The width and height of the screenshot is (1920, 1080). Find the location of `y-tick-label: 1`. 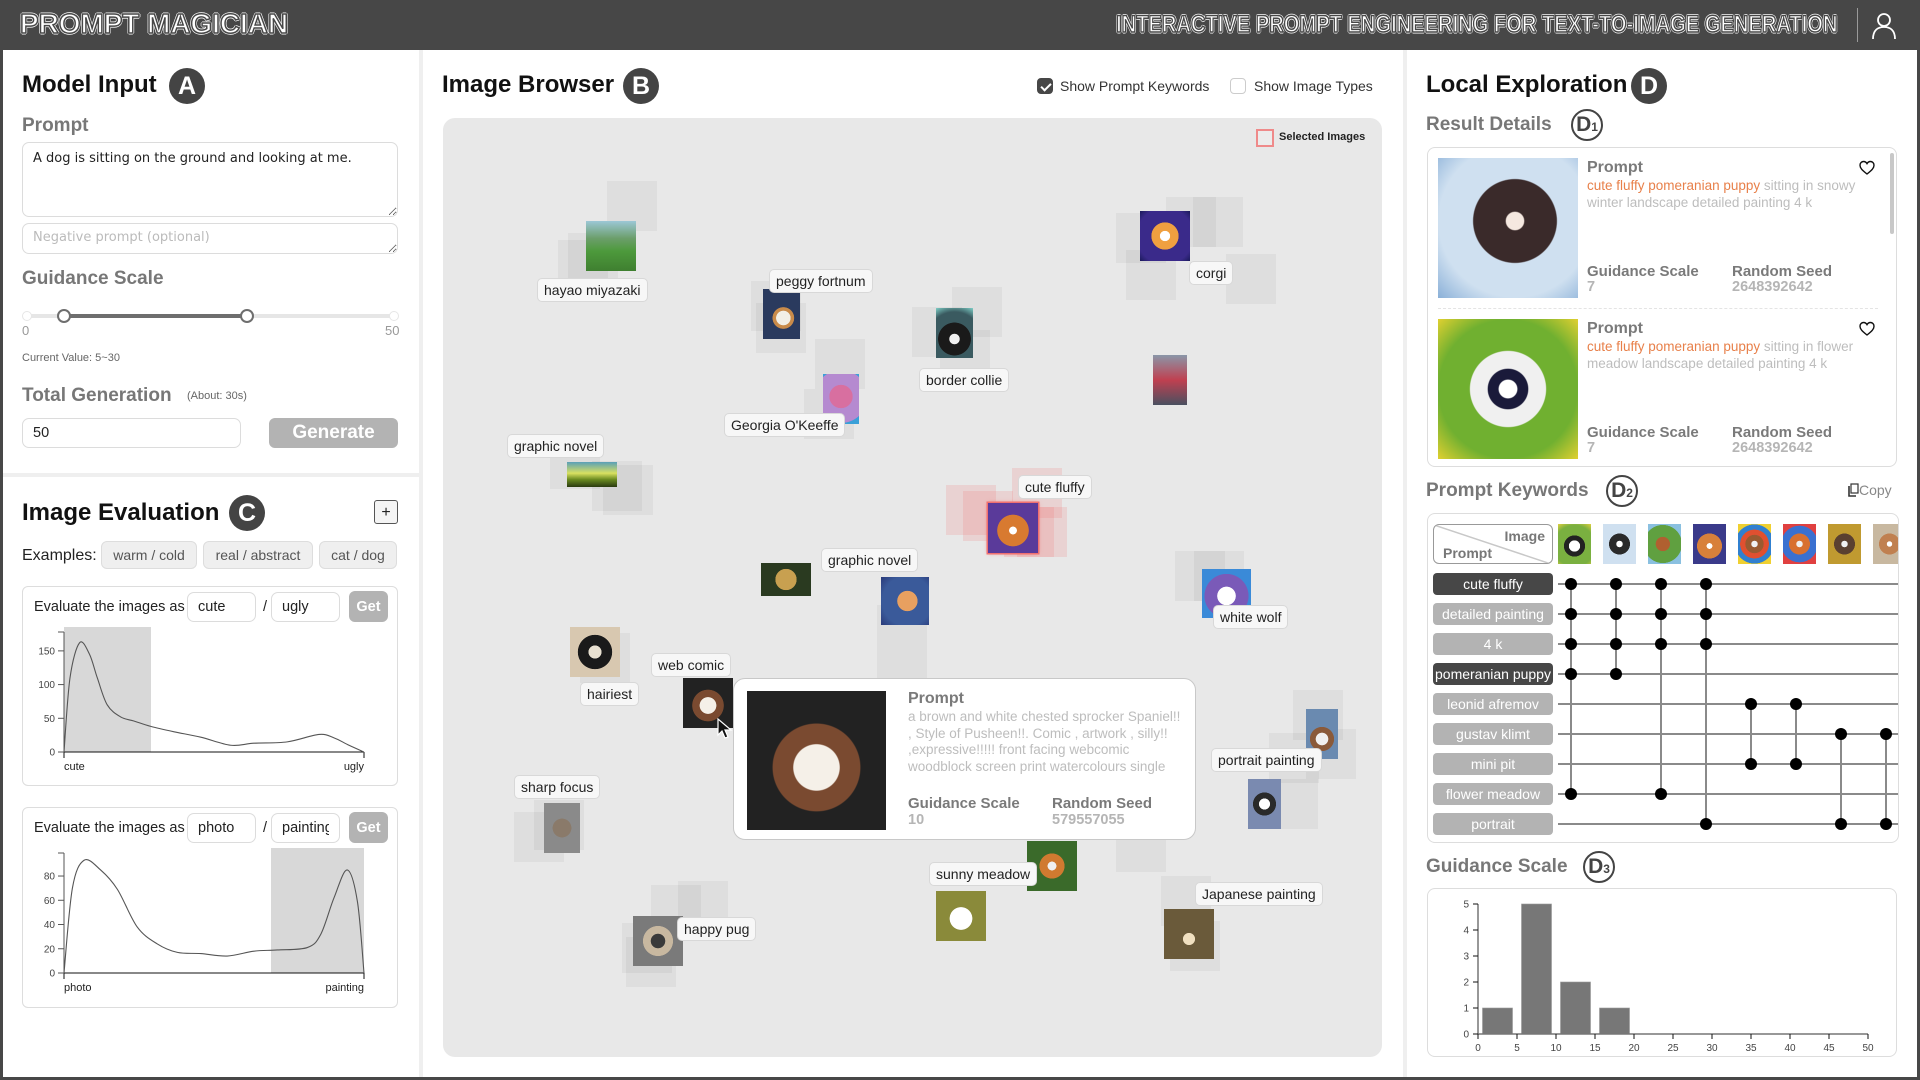

y-tick-label: 1 is located at coordinates (1466, 1009).